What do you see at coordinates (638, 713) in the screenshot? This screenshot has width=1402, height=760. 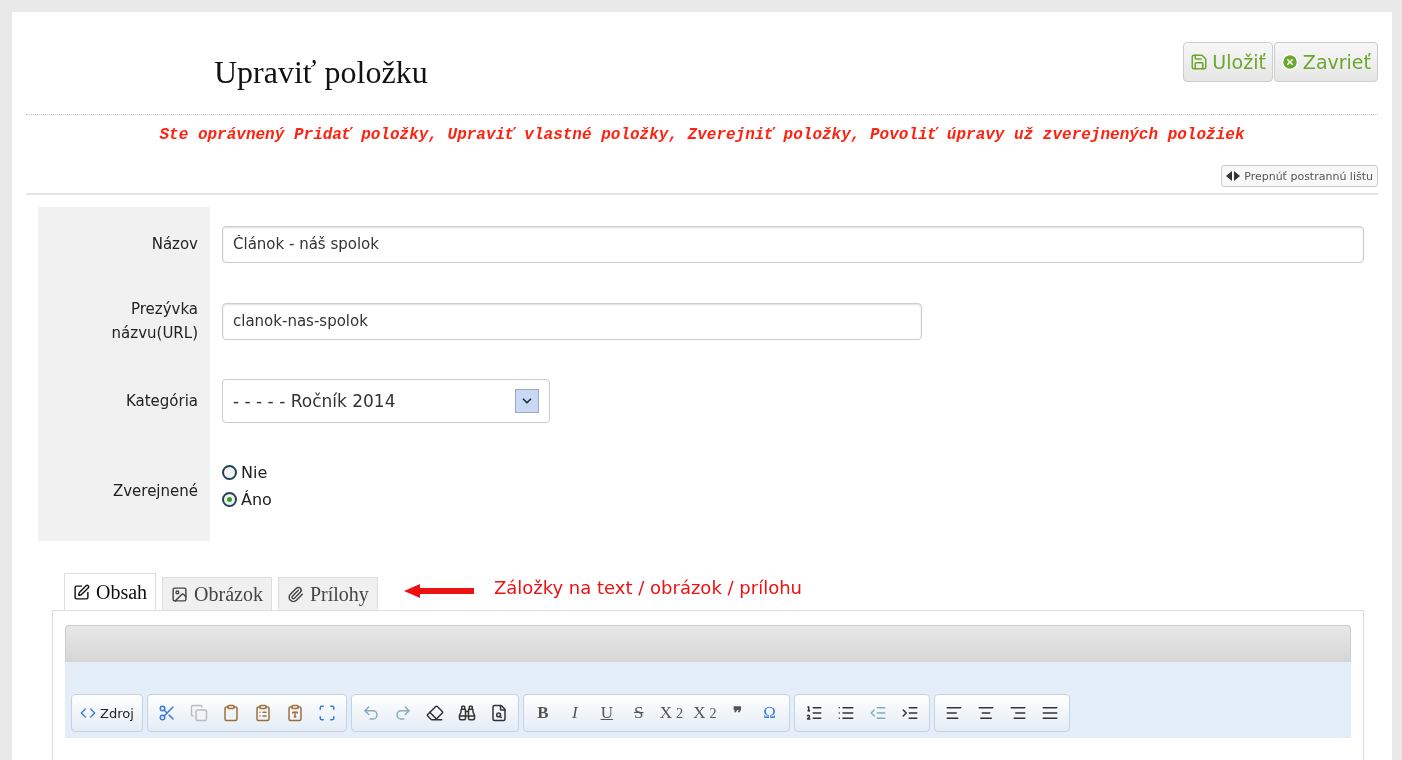 I see `format-button: S` at bounding box center [638, 713].